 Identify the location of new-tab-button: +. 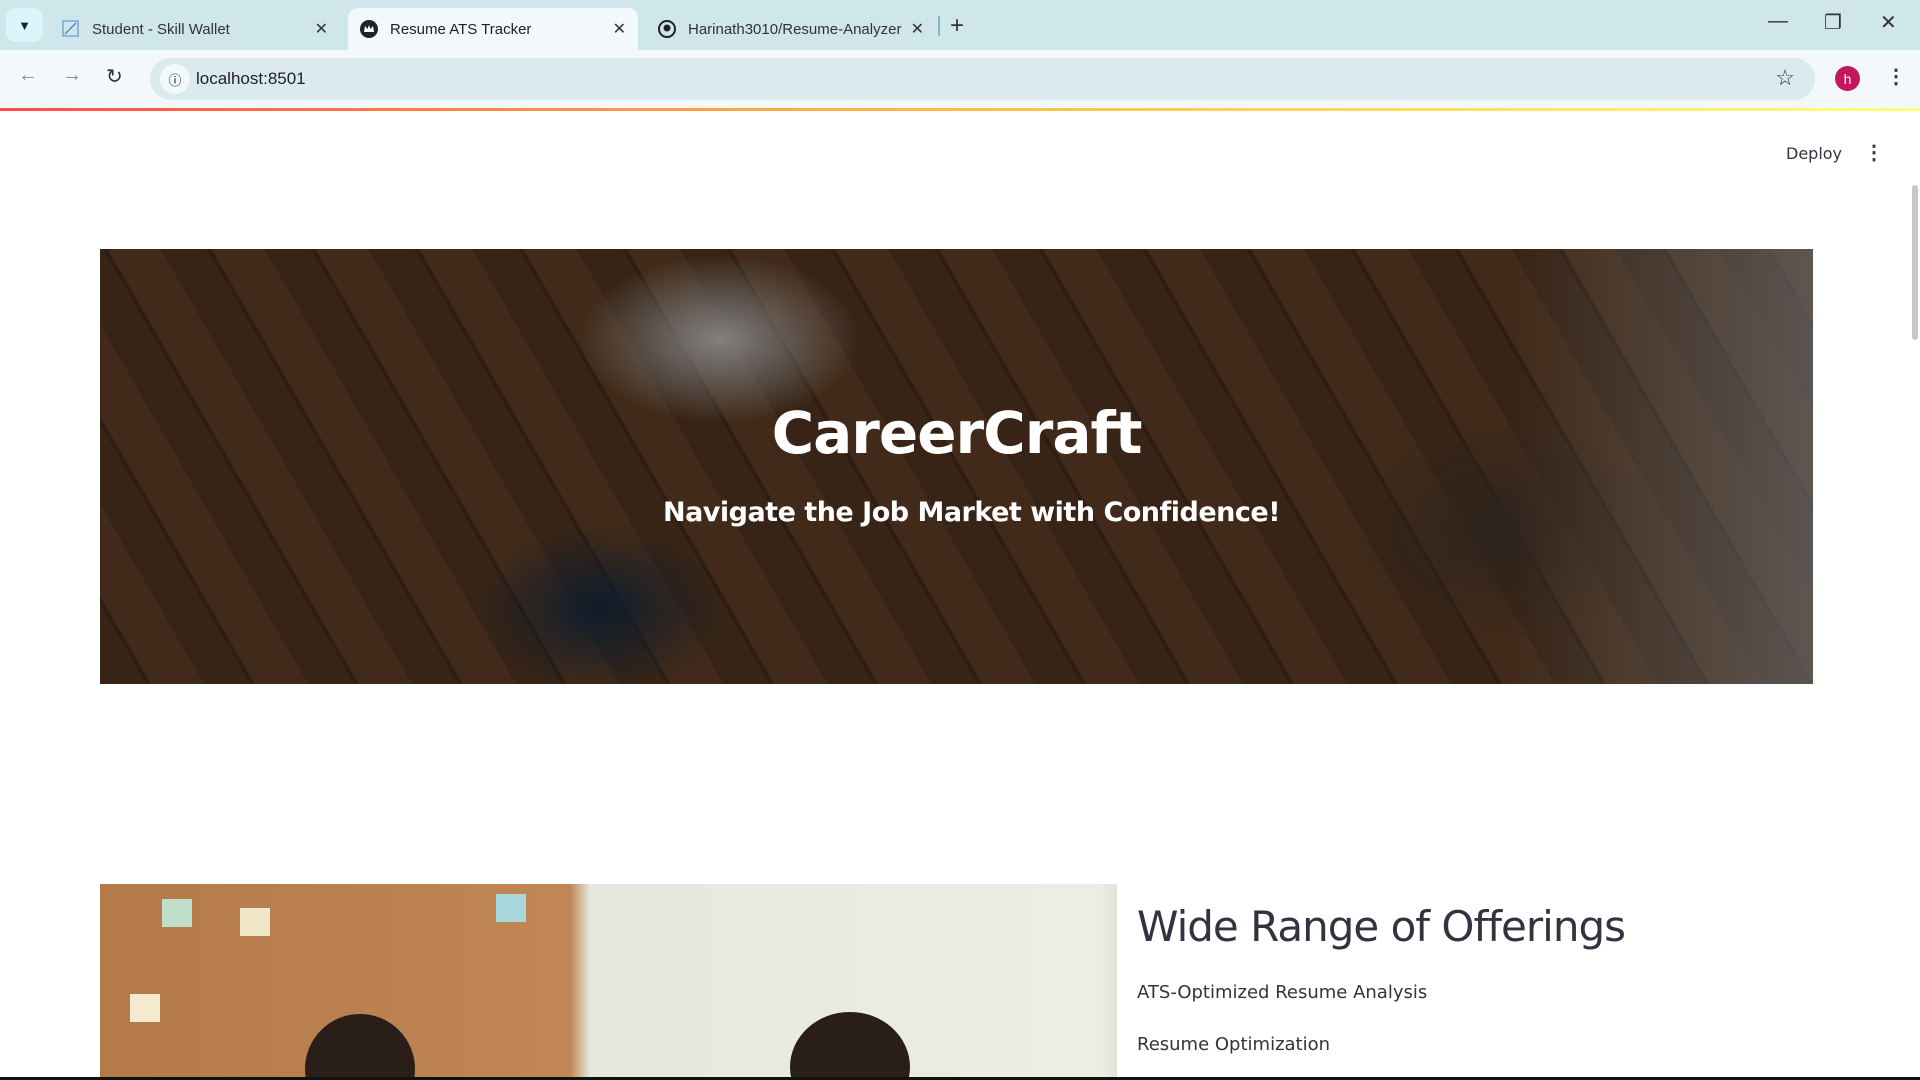
(957, 26).